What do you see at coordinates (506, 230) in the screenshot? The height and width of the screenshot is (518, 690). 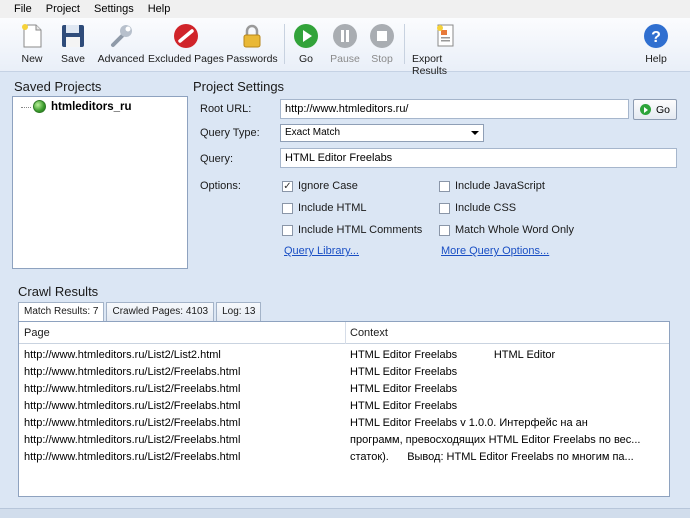 I see `match-whole-word-option: Match Whole Word Only` at bounding box center [506, 230].